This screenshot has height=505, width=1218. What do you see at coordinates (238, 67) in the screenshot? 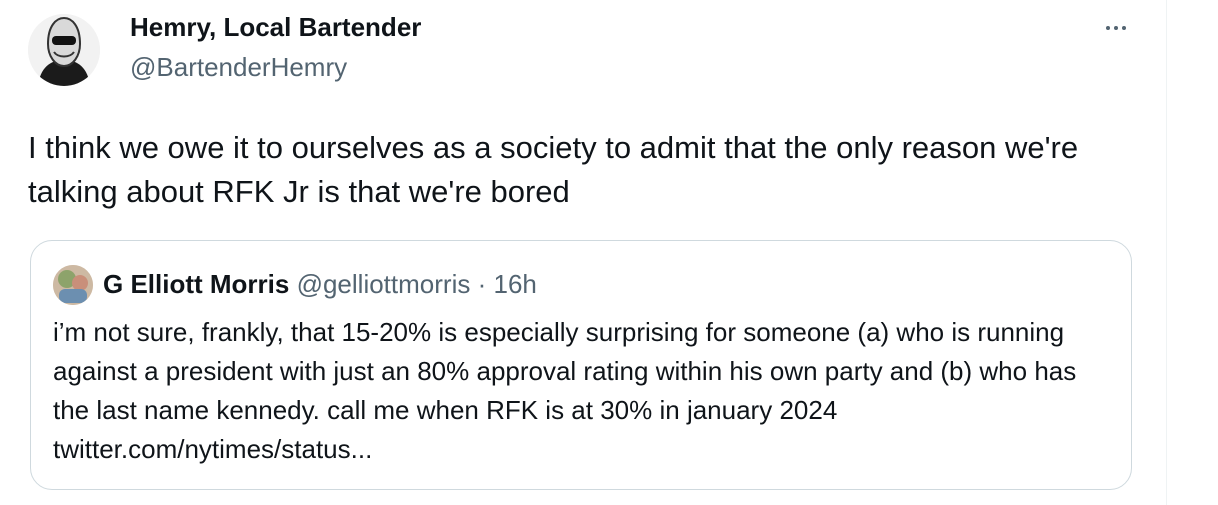
I see `author-handle: @BartenderHemry` at bounding box center [238, 67].